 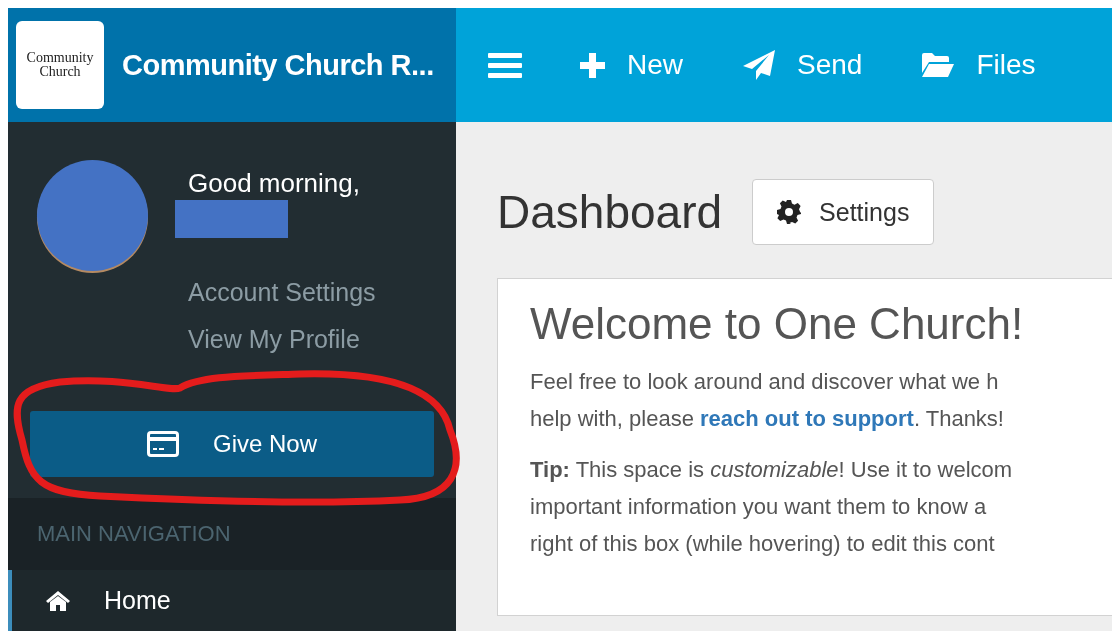 What do you see at coordinates (807, 418) in the screenshot?
I see `support-link: reach out to support` at bounding box center [807, 418].